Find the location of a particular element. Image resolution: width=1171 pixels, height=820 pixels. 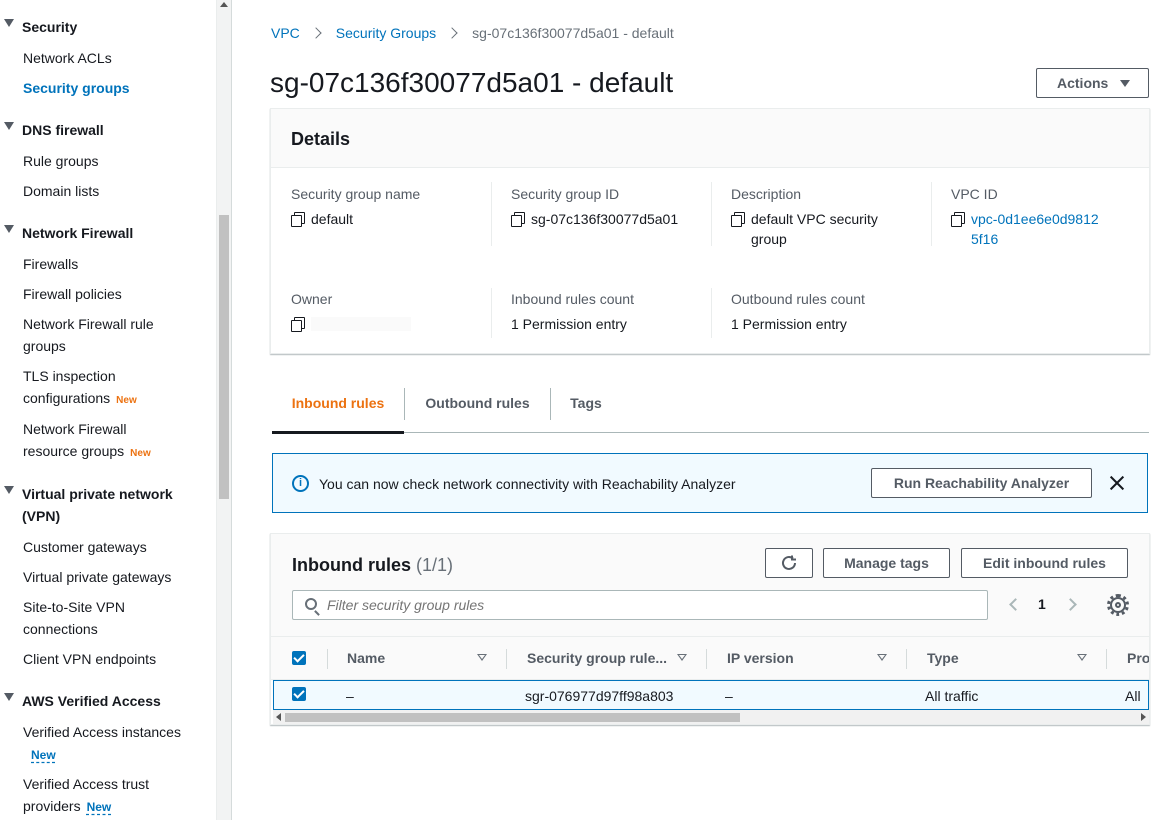

scroll-up-arrow-icon is located at coordinates (224, 4).